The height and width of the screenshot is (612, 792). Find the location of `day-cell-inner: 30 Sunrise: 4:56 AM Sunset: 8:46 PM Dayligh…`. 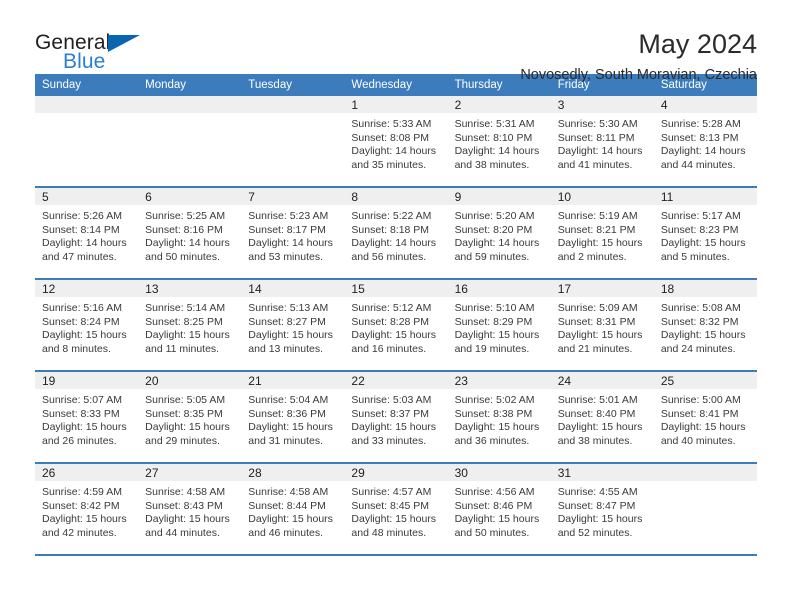

day-cell-inner: 30 Sunrise: 4:56 AM Sunset: 8:46 PM Dayligh… is located at coordinates (499, 509).